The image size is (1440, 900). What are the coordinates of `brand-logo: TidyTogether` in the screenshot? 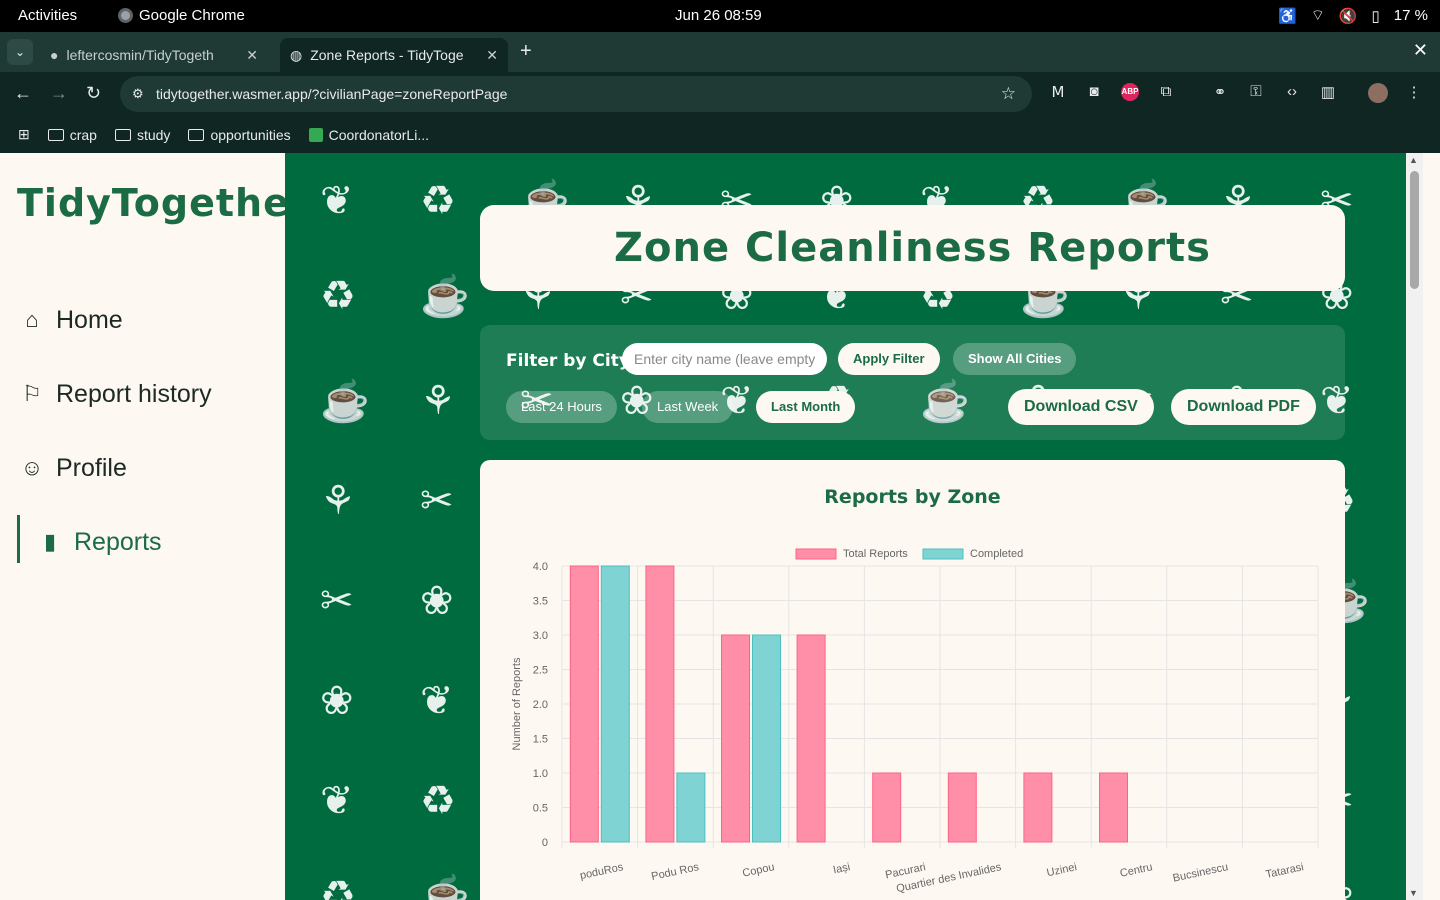 It's located at (163, 203).